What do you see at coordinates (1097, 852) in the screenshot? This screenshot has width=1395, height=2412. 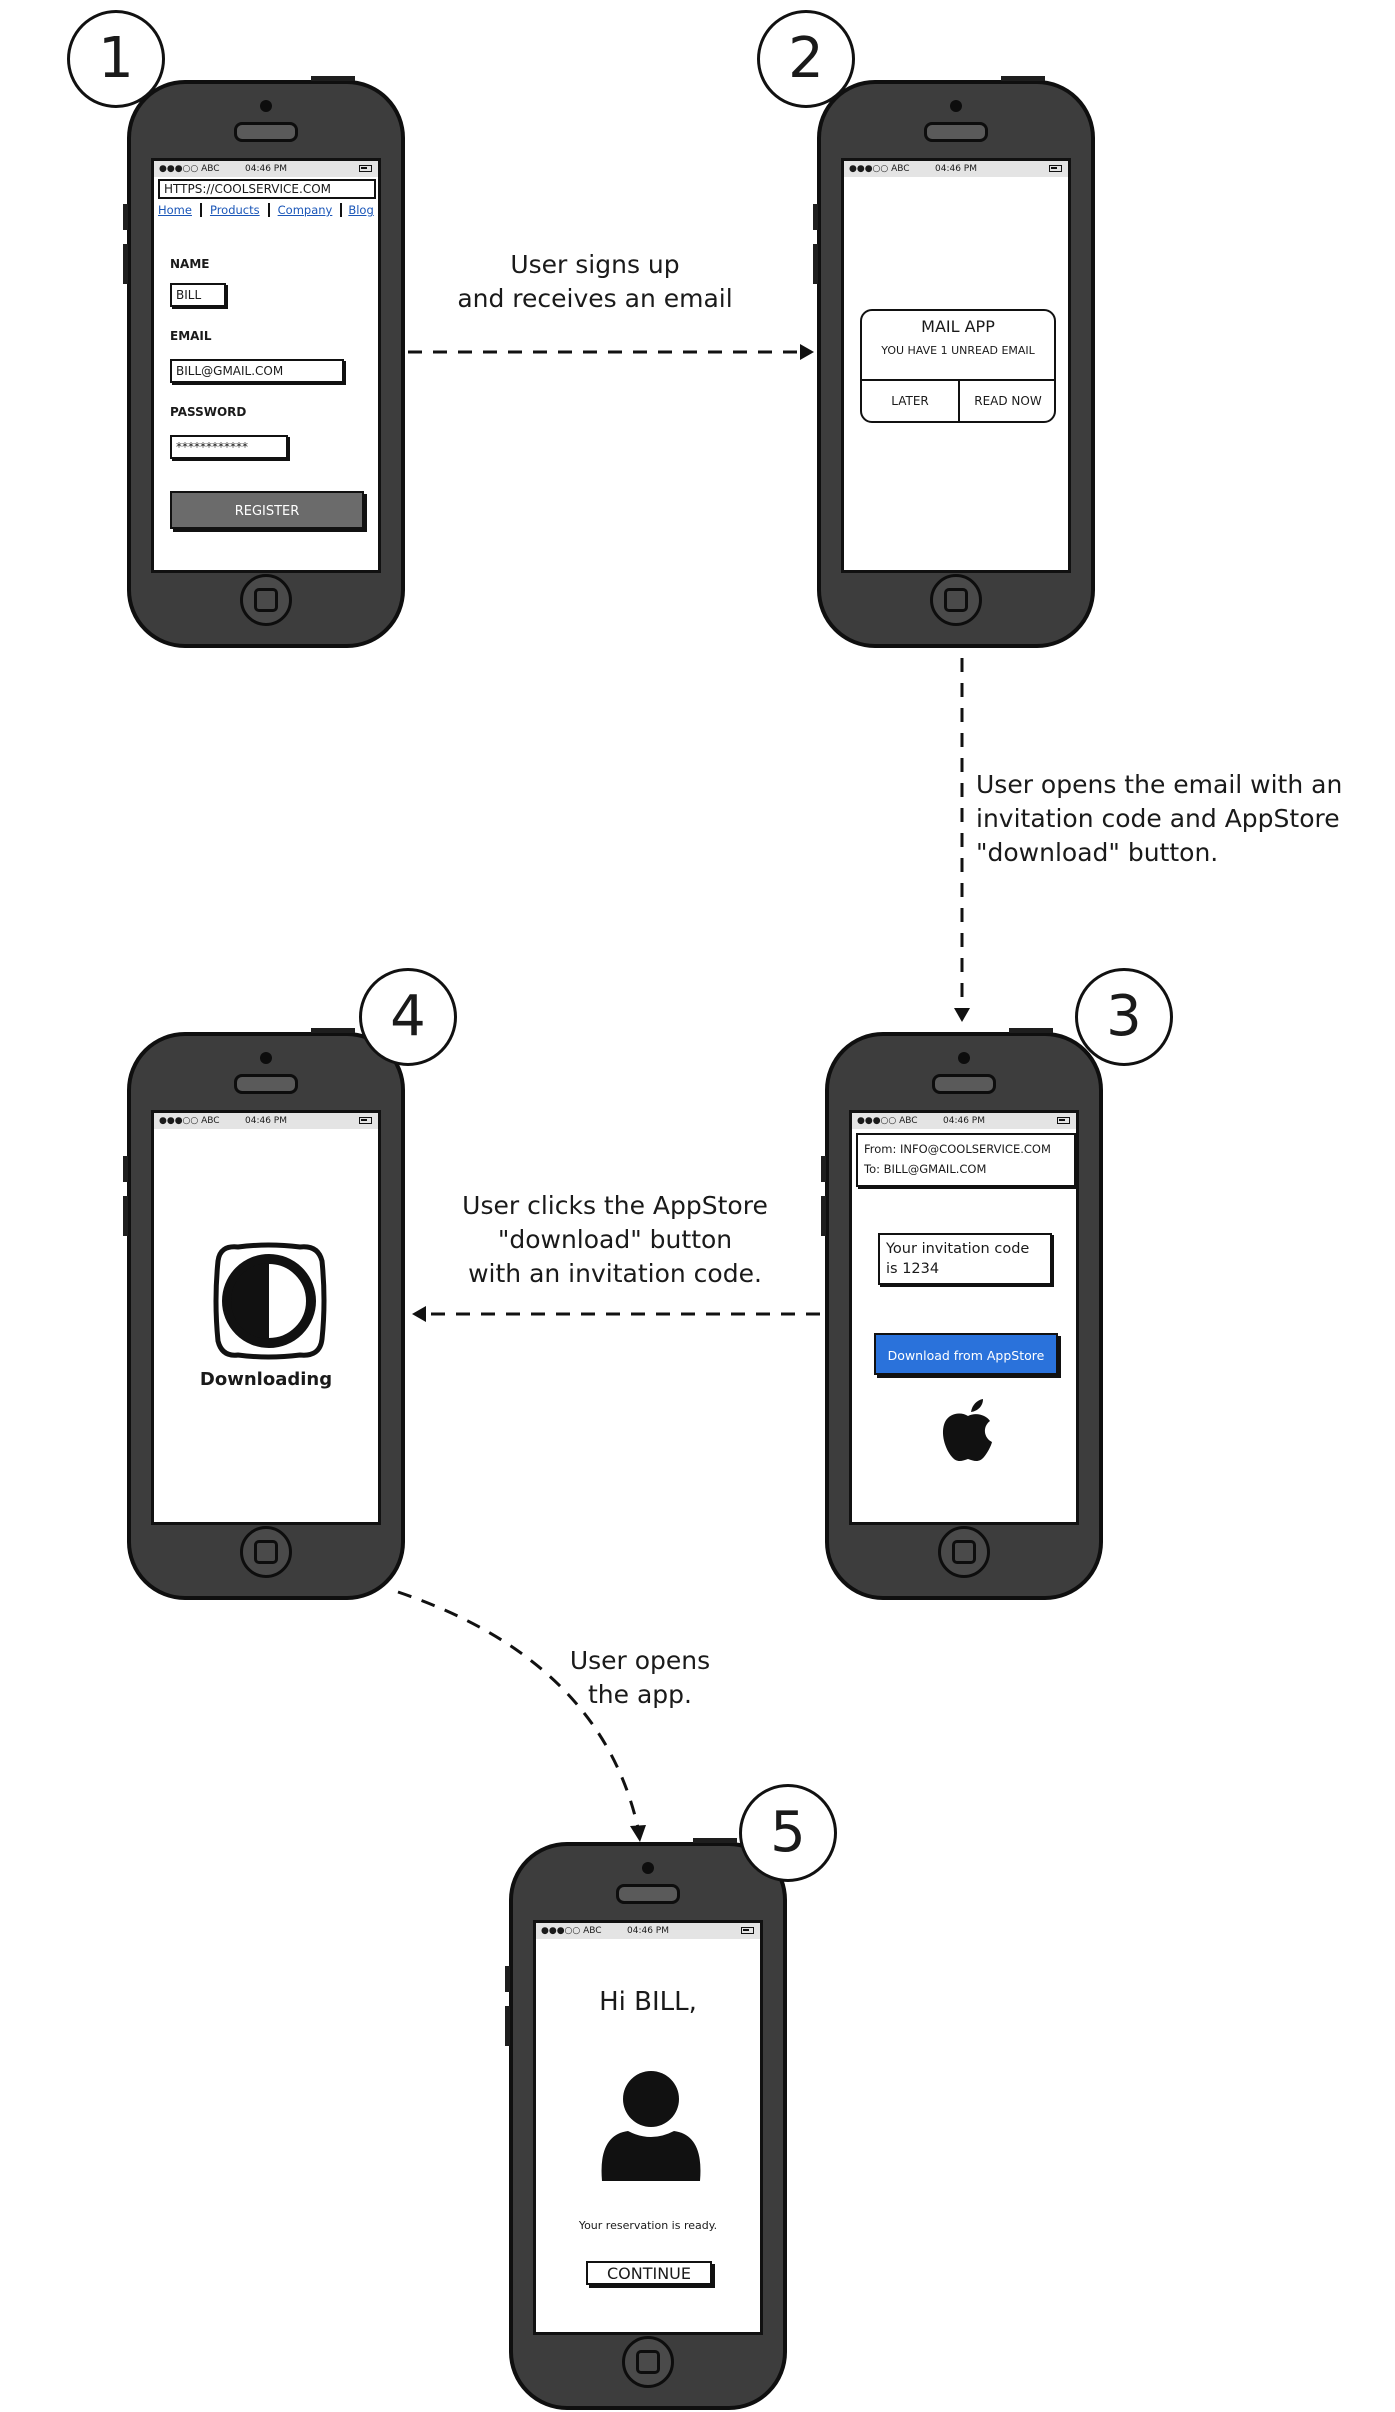 I see `annotation-line: "download" button.` at bounding box center [1097, 852].